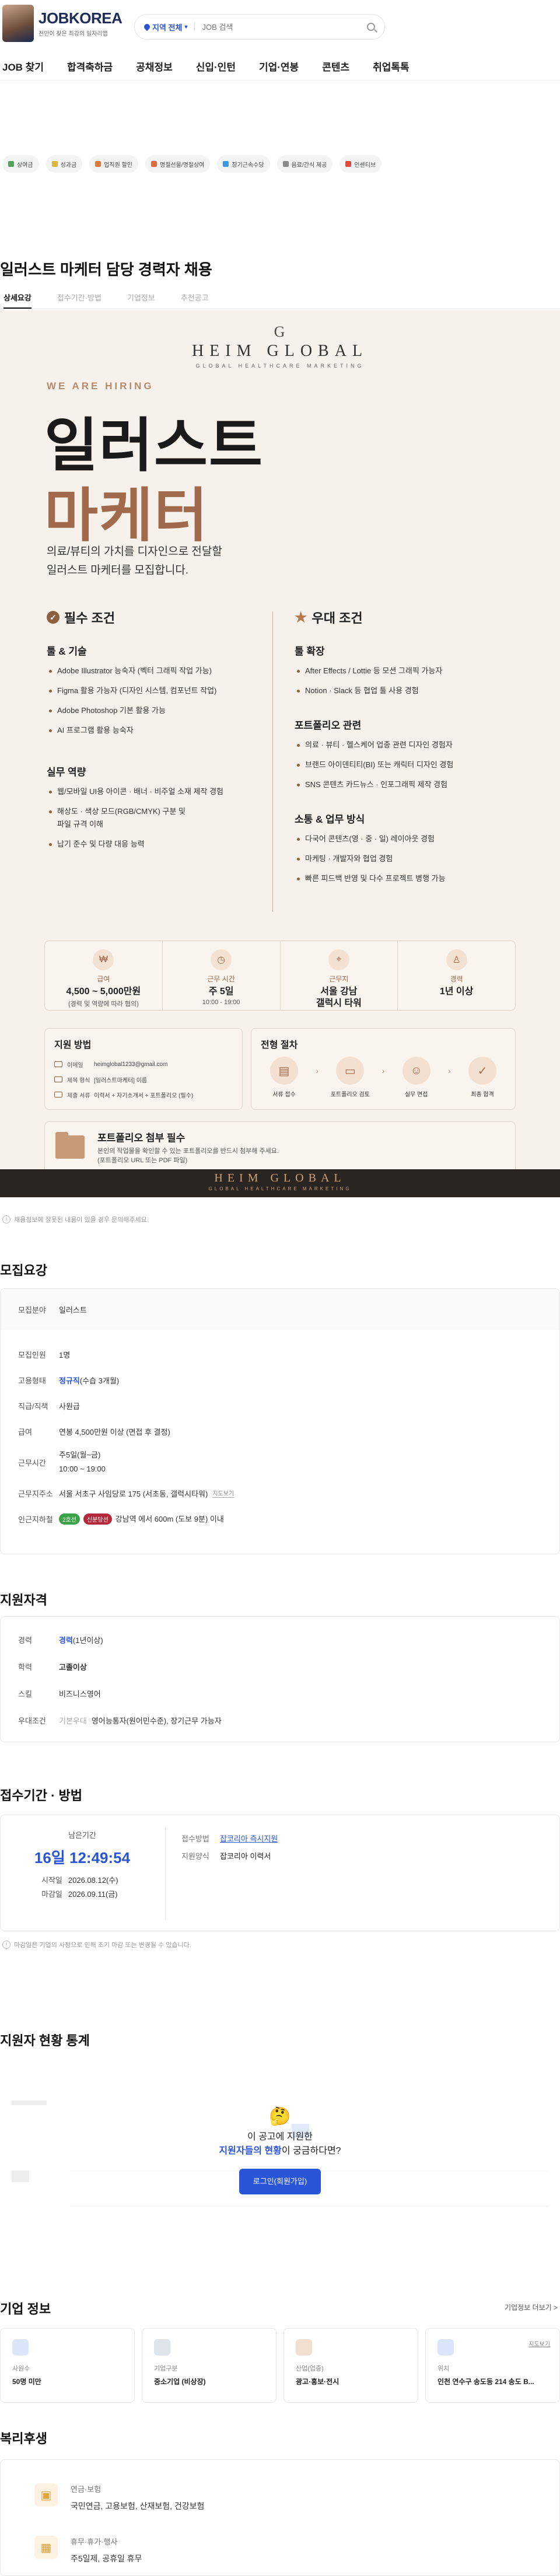 The image size is (560, 2576). Describe the element at coordinates (391, 66) in the screenshot. I see `nav-job-talk: 취업톡톡` at that location.